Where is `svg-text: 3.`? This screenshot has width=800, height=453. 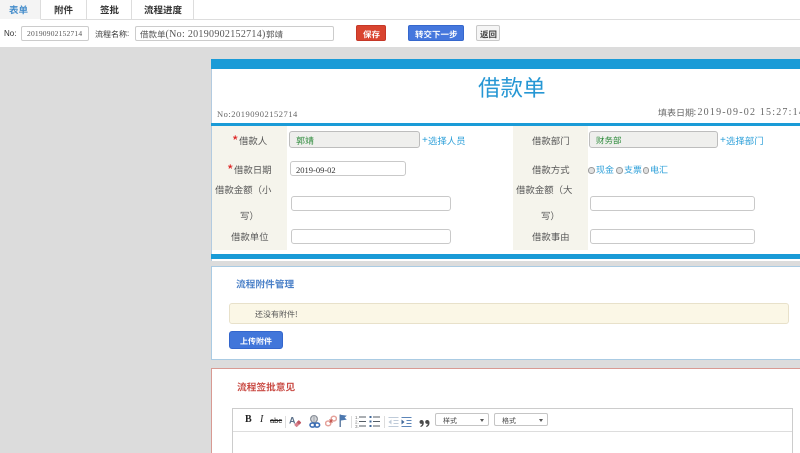 svg-text: 3. is located at coordinates (357, 426).